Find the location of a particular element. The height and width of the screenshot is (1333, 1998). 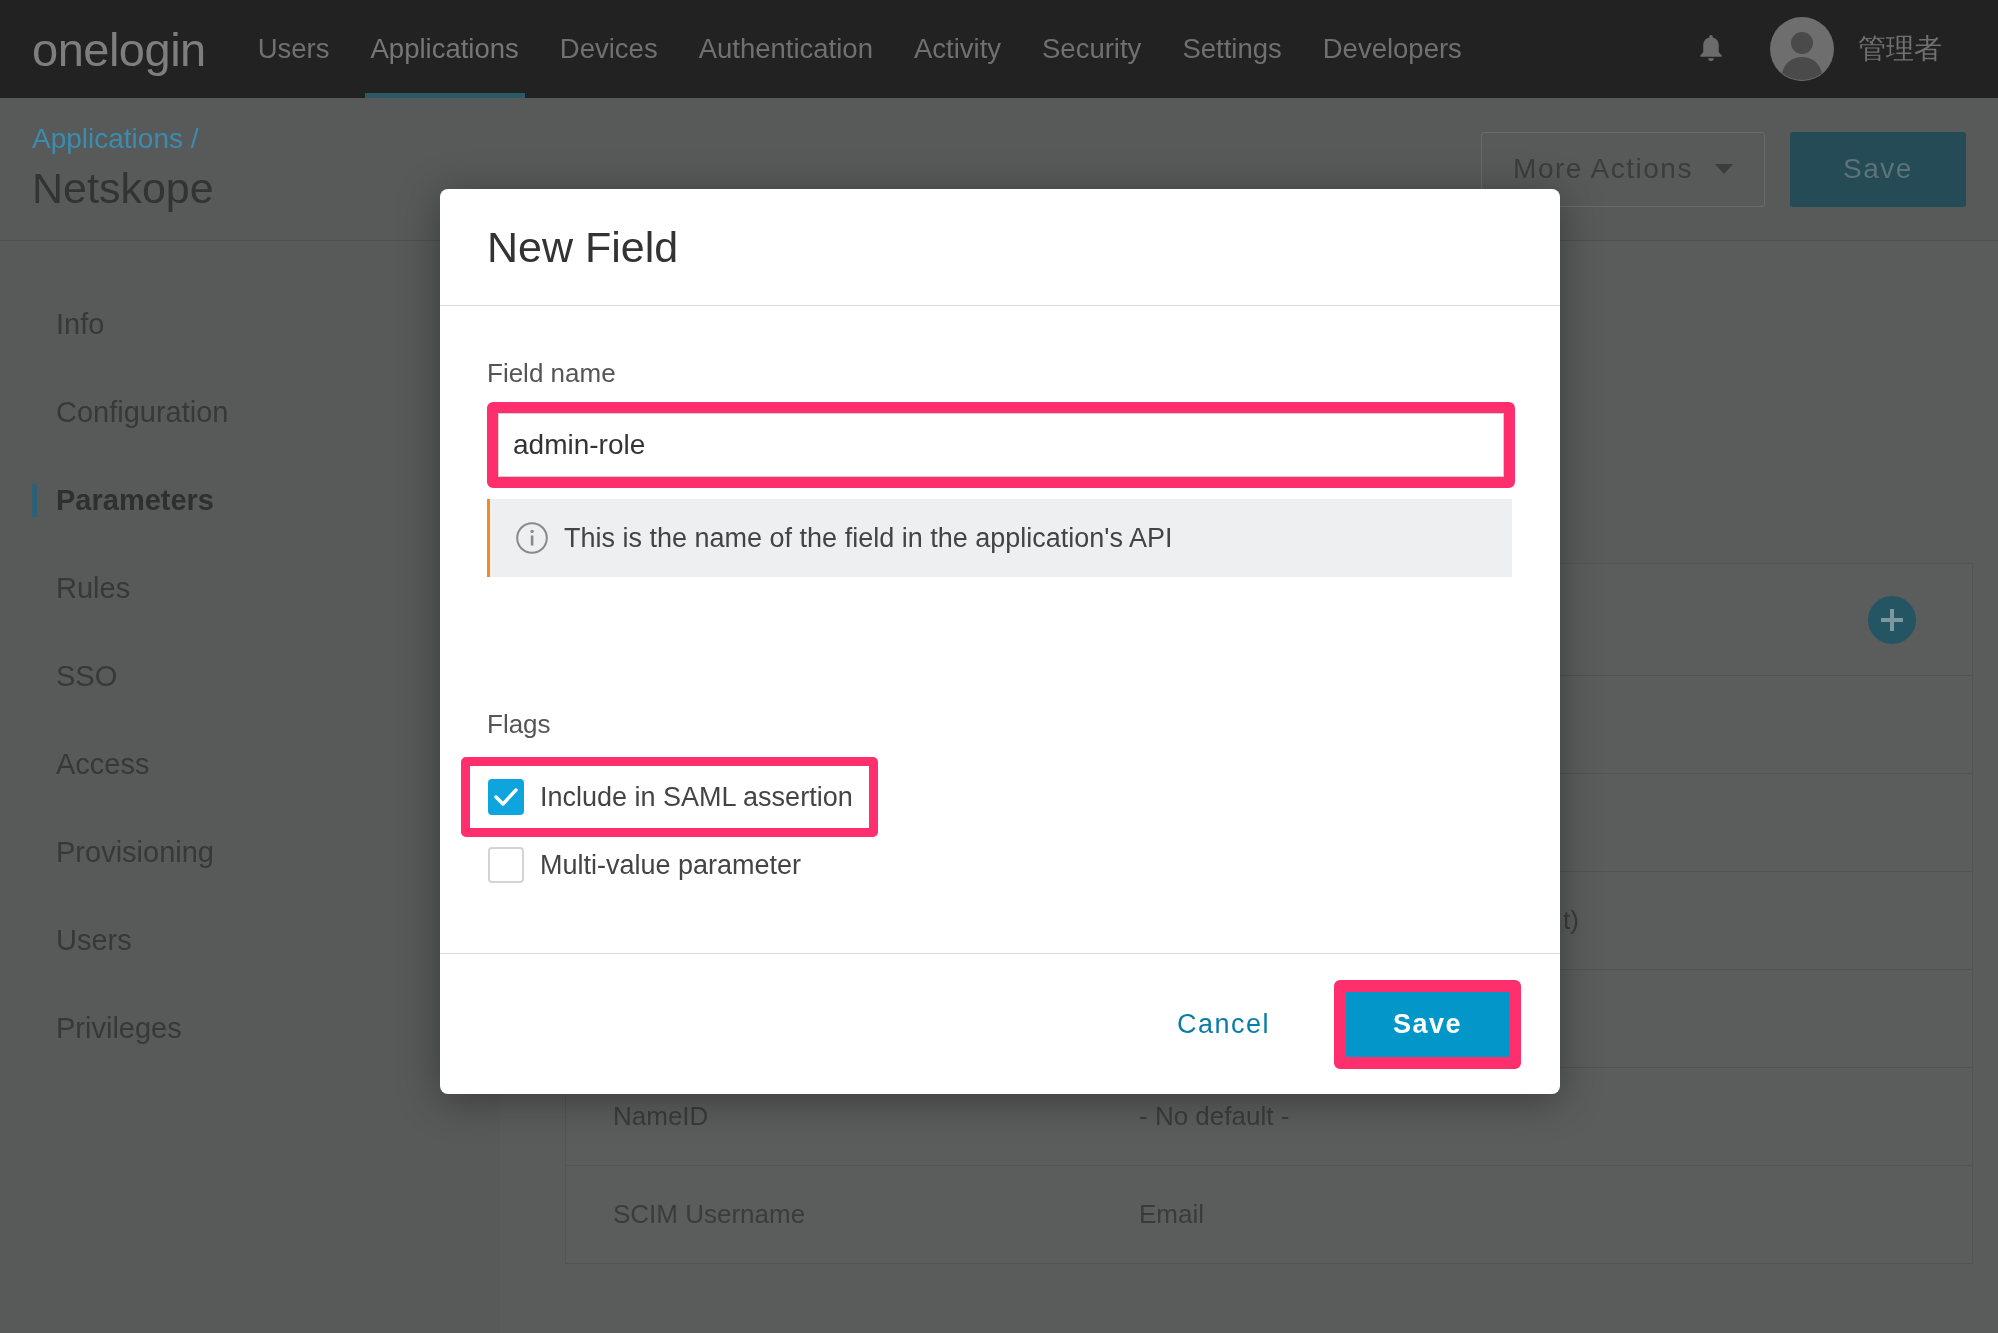

nav-tab: Devices is located at coordinates (608, 49).